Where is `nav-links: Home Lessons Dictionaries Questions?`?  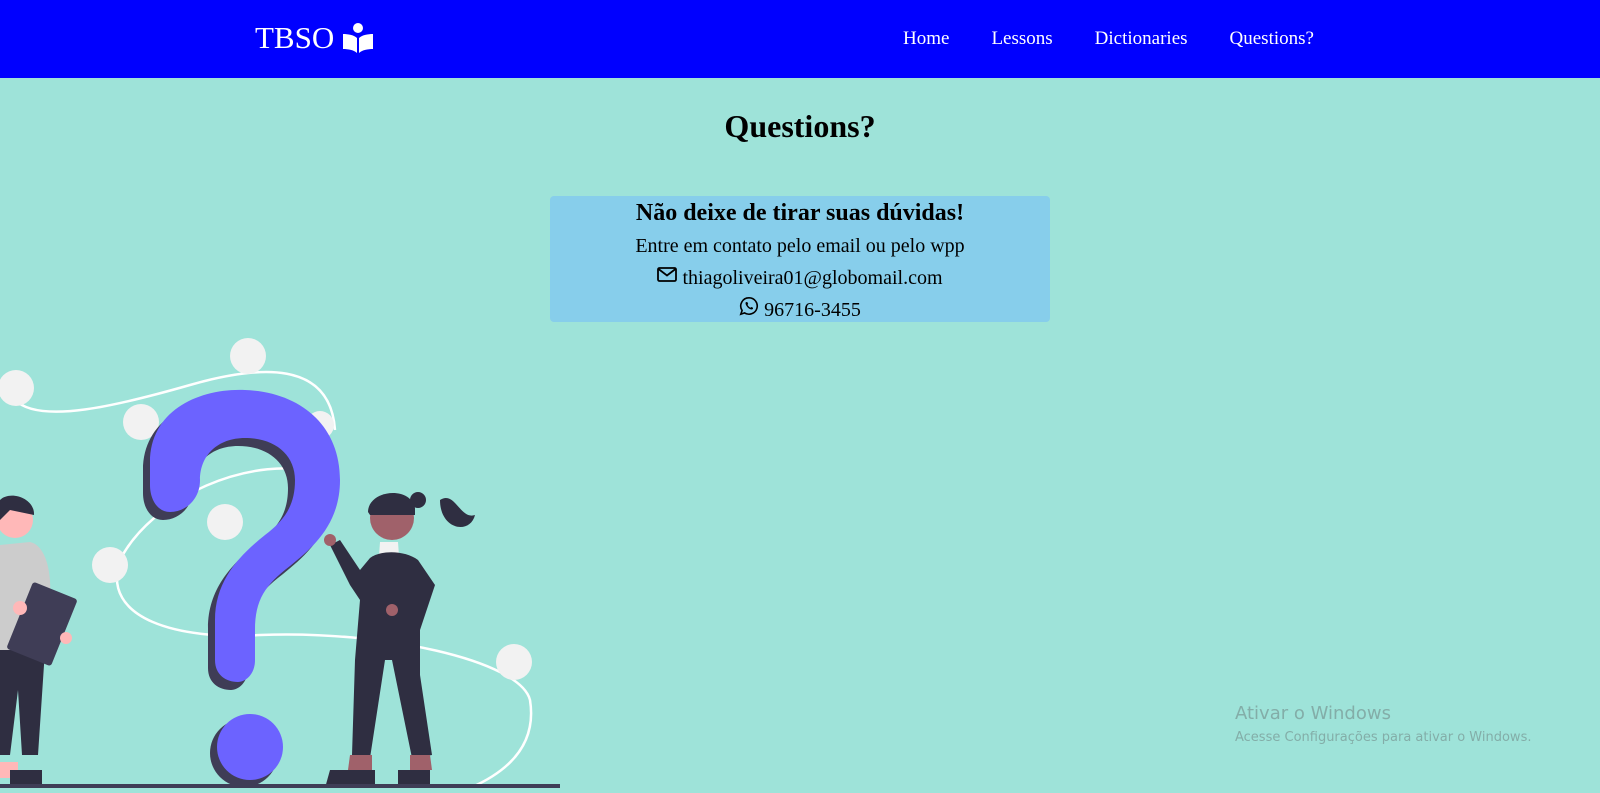
nav-links: Home Lessons Dictionaries Questions? is located at coordinates (1108, 39).